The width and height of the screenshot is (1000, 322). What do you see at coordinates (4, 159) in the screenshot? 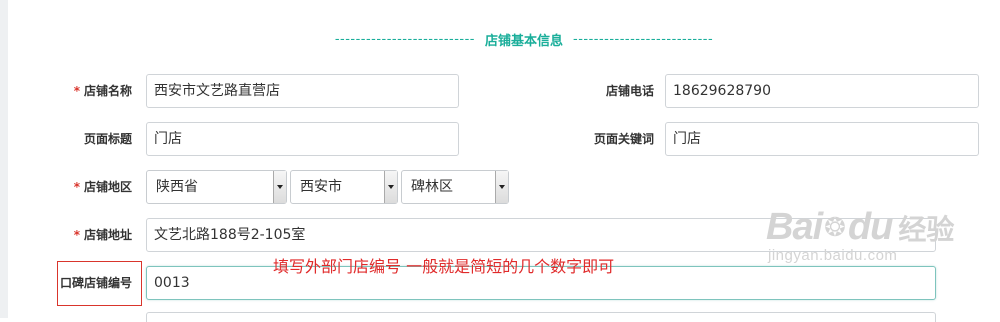
I see `left-sidebar-edge` at bounding box center [4, 159].